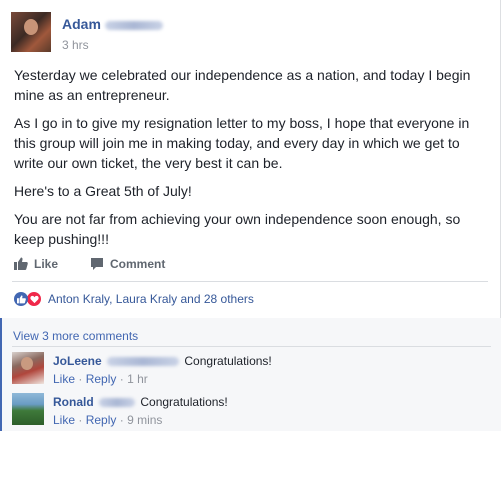 Image resolution: width=501 pixels, height=480 pixels. Describe the element at coordinates (103, 191) in the screenshot. I see `post-paragraph: Here's to a Great 5th of July!` at that location.